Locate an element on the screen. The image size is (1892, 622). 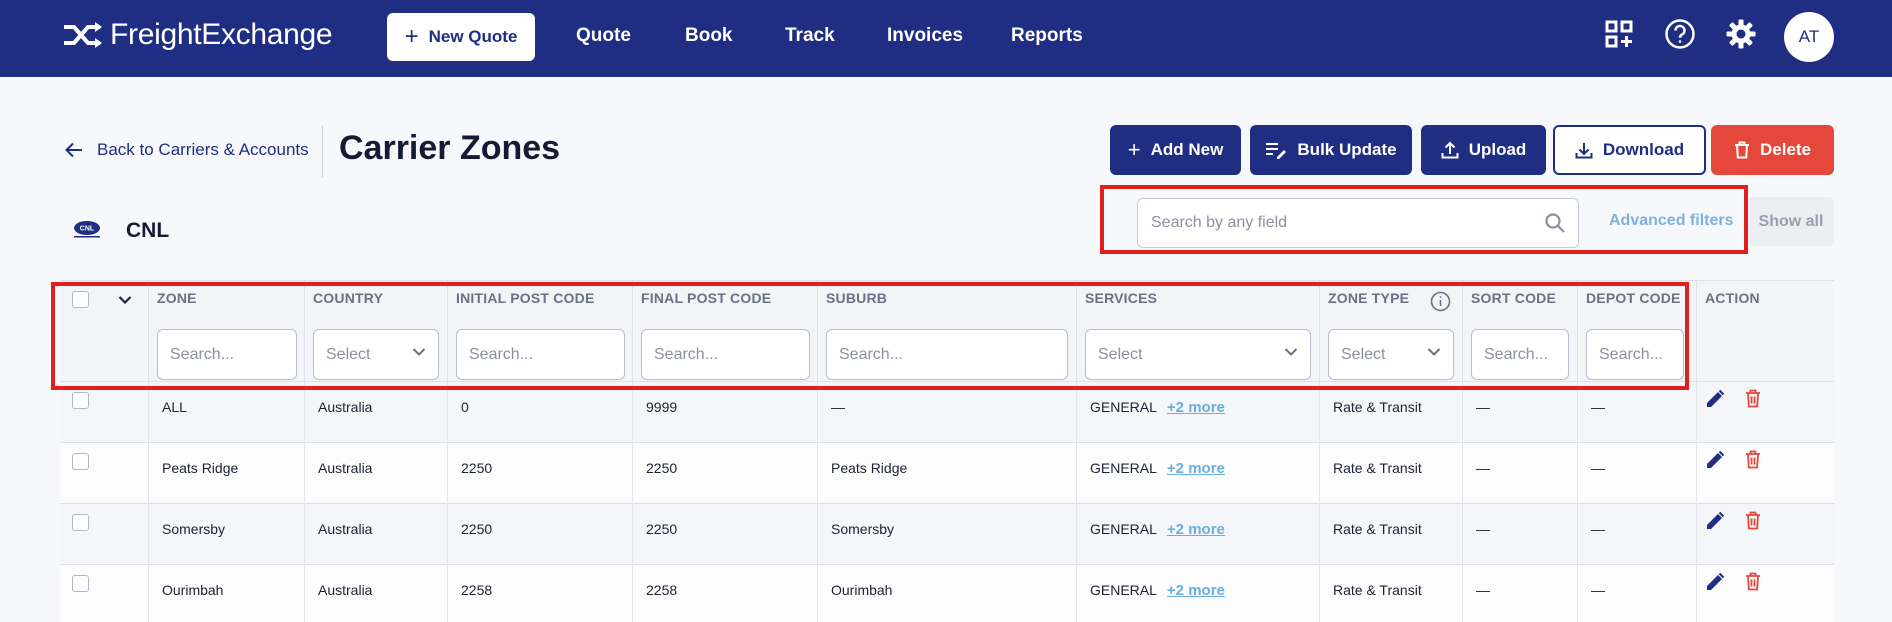
new-quote-button: + New Quote is located at coordinates (461, 37).